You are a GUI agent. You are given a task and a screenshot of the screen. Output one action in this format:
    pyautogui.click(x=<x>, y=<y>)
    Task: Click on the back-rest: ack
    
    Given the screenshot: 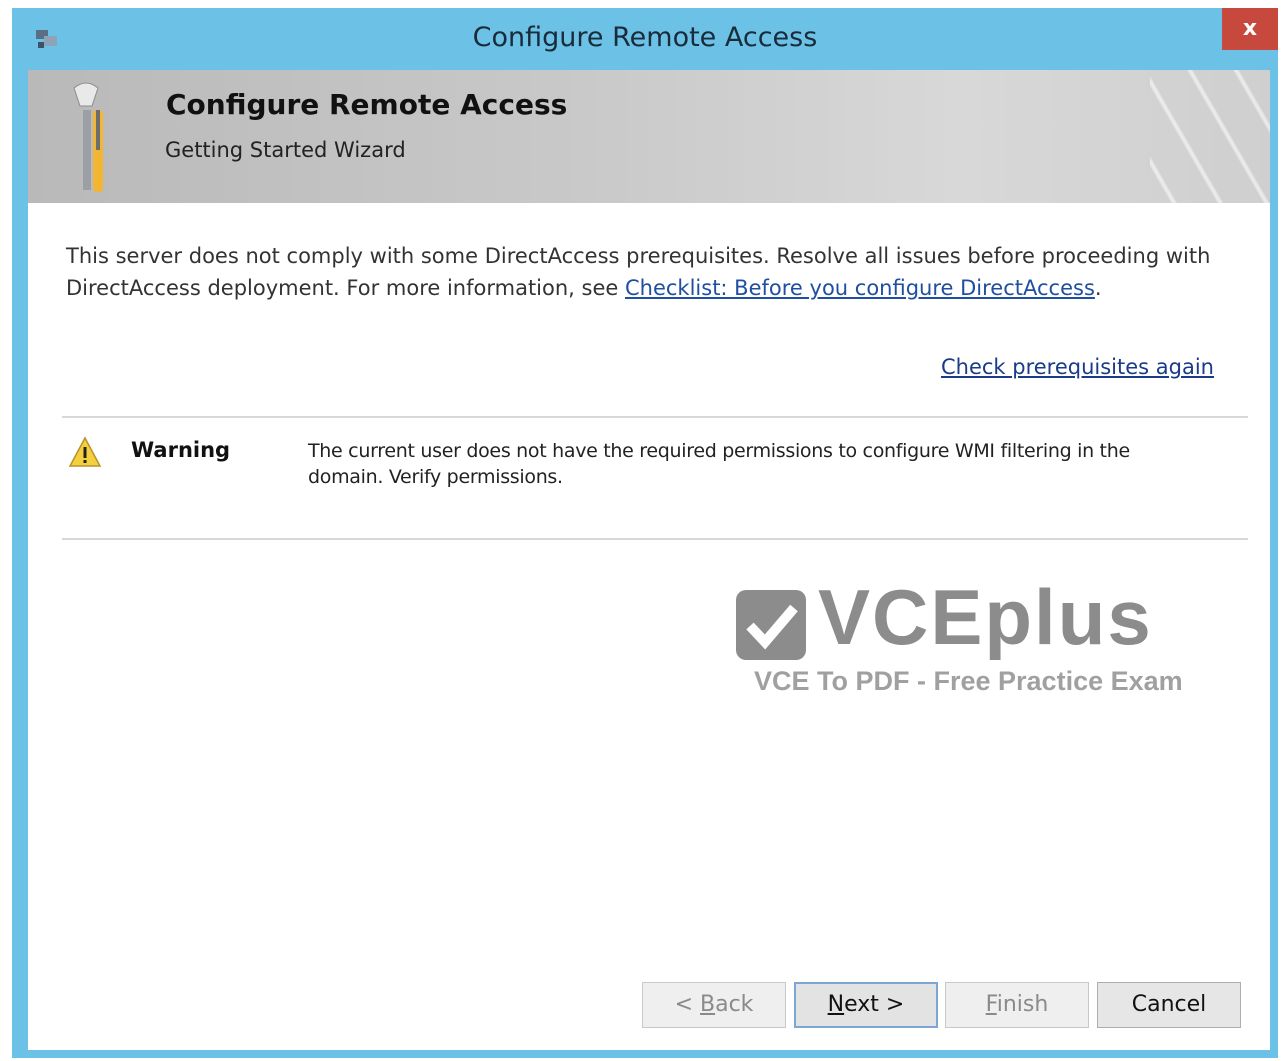 What is the action you would take?
    pyautogui.click(x=734, y=1004)
    